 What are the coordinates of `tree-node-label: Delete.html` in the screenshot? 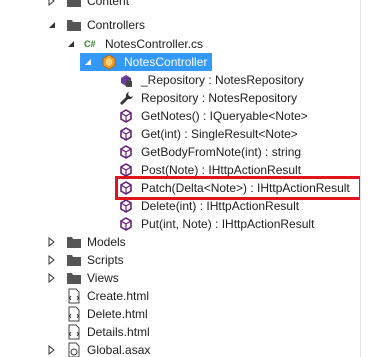 It's located at (117, 314).